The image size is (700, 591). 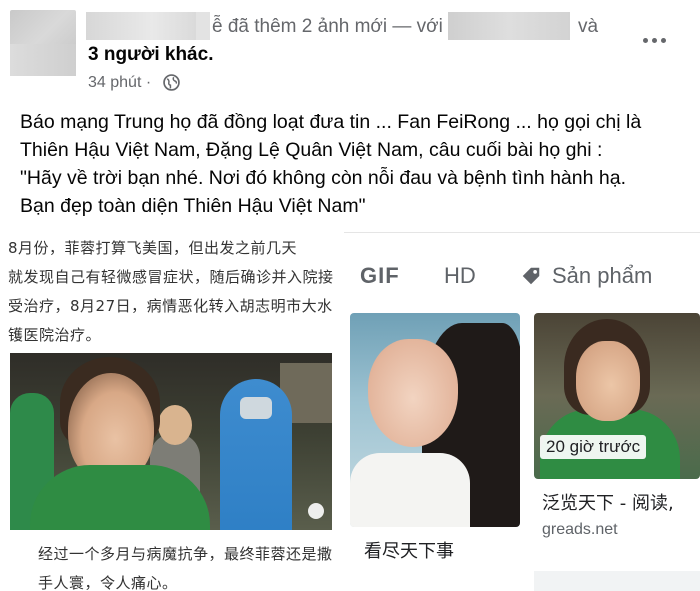 I want to click on article-text-bottom: 经过一个多月与病魔抗争，最终菲蓉还是撒 手人寰，令人痛心。, so click(x=188, y=565).